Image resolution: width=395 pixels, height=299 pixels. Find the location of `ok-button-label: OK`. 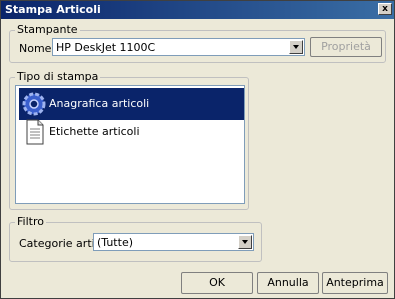

ok-button-label: OK is located at coordinates (217, 282).